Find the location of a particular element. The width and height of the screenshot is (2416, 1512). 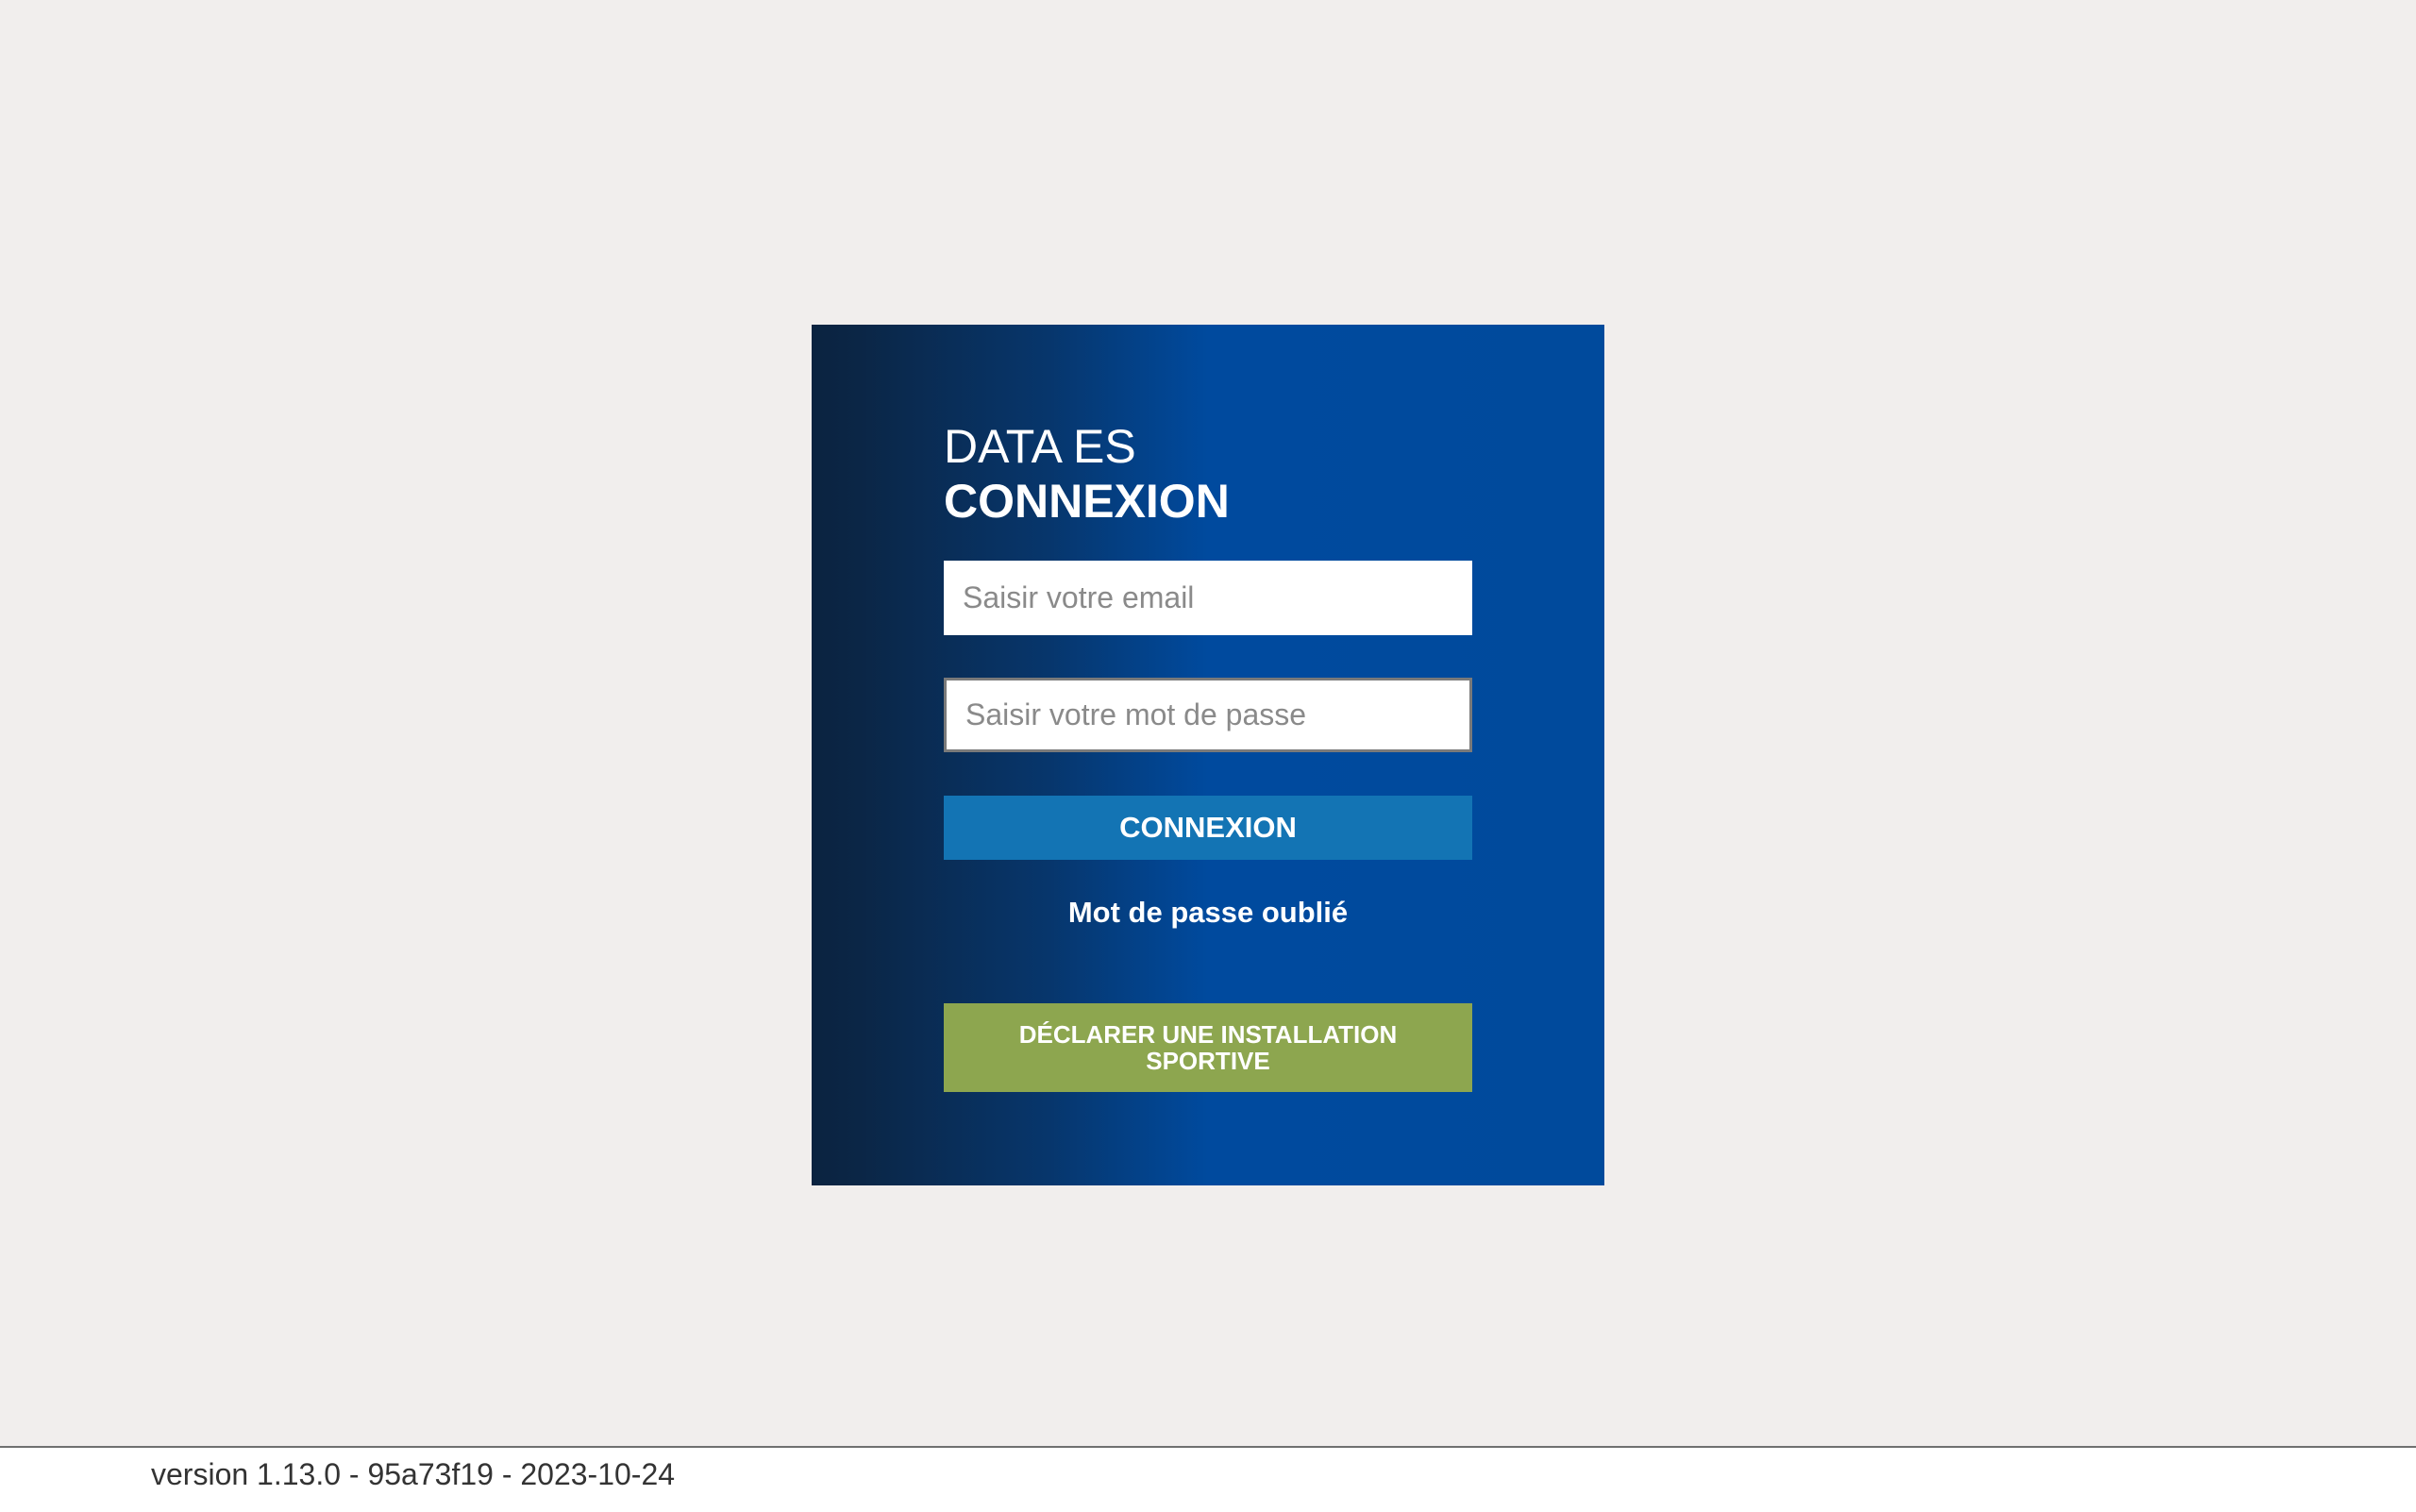

password-input is located at coordinates (1208, 715).